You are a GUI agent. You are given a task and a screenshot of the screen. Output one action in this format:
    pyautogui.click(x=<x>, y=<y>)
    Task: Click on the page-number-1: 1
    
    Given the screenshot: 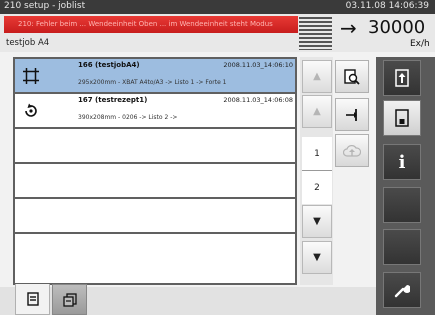 What is the action you would take?
    pyautogui.click(x=317, y=153)
    